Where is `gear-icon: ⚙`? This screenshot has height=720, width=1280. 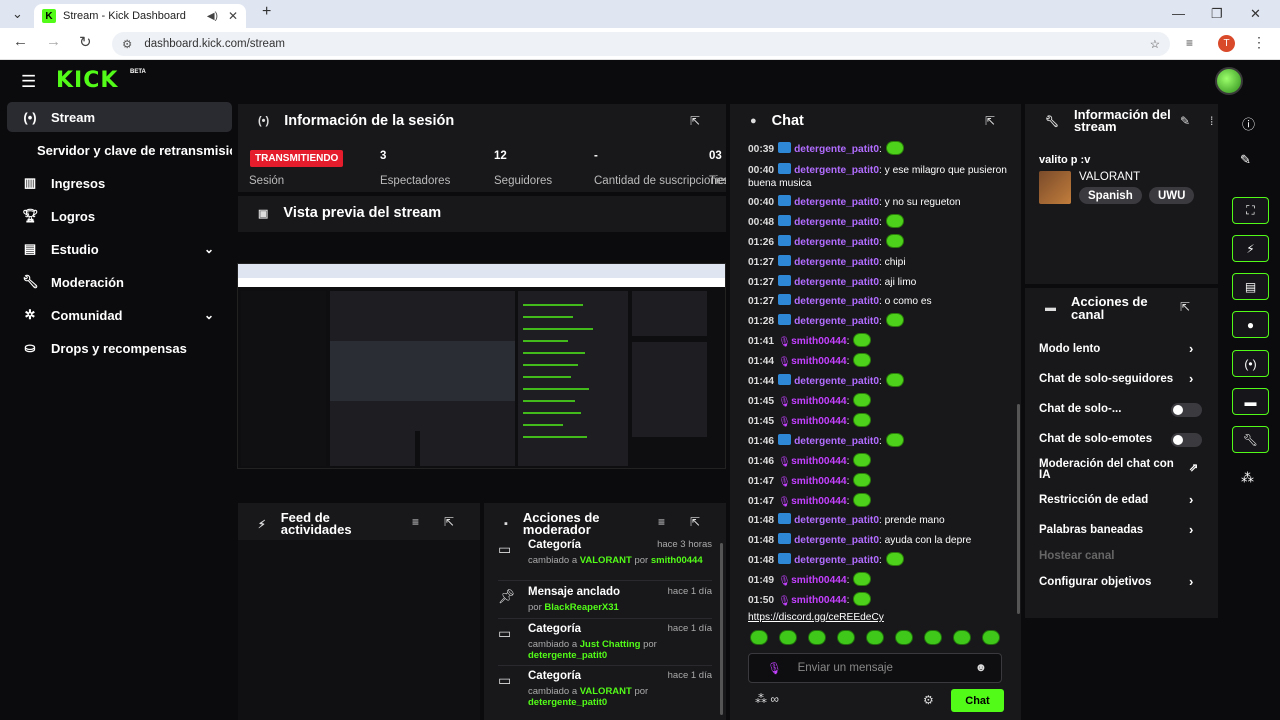 gear-icon: ⚙ is located at coordinates (928, 700).